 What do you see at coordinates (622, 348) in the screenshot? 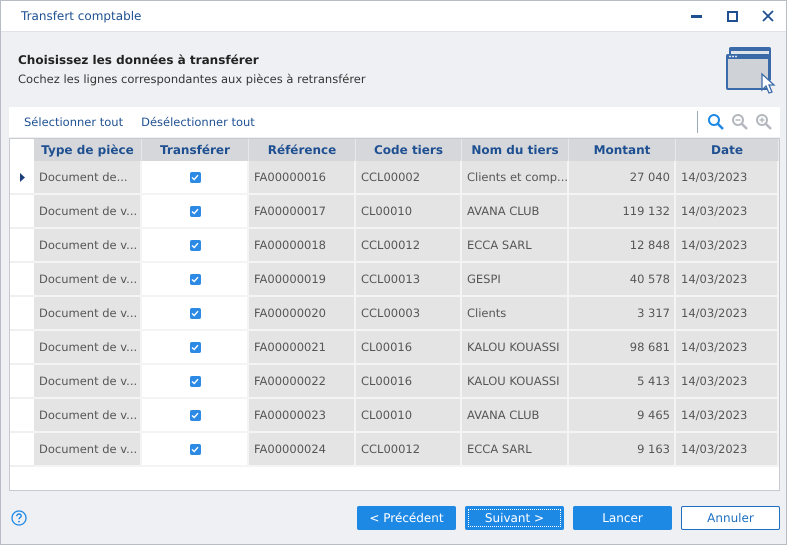
I see `table-cell: 98 681` at bounding box center [622, 348].